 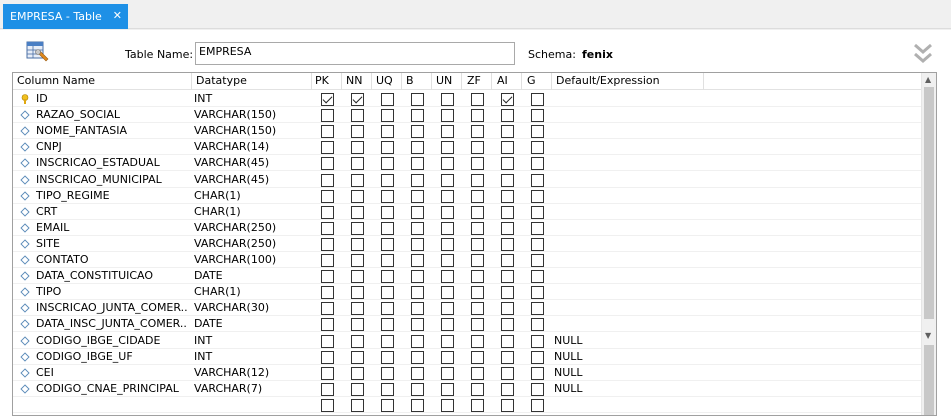 I want to click on table-row, so click(x=467, y=405).